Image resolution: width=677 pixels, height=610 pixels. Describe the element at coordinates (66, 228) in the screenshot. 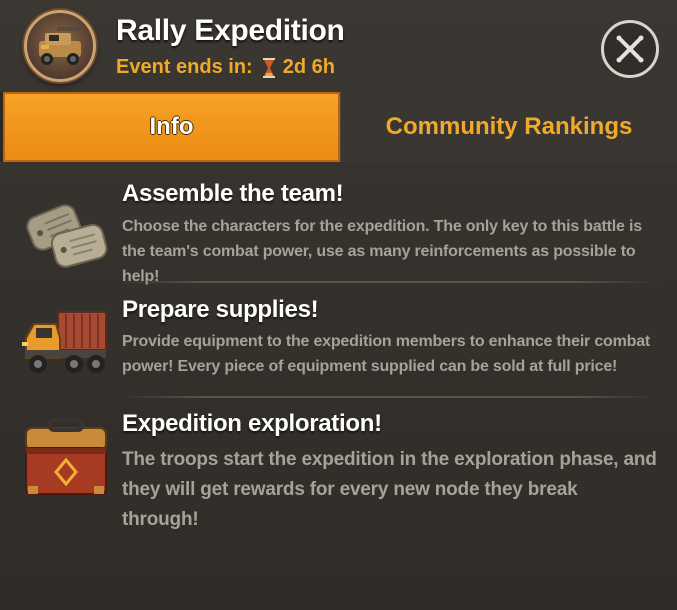

I see `dog-tags-icon` at that location.